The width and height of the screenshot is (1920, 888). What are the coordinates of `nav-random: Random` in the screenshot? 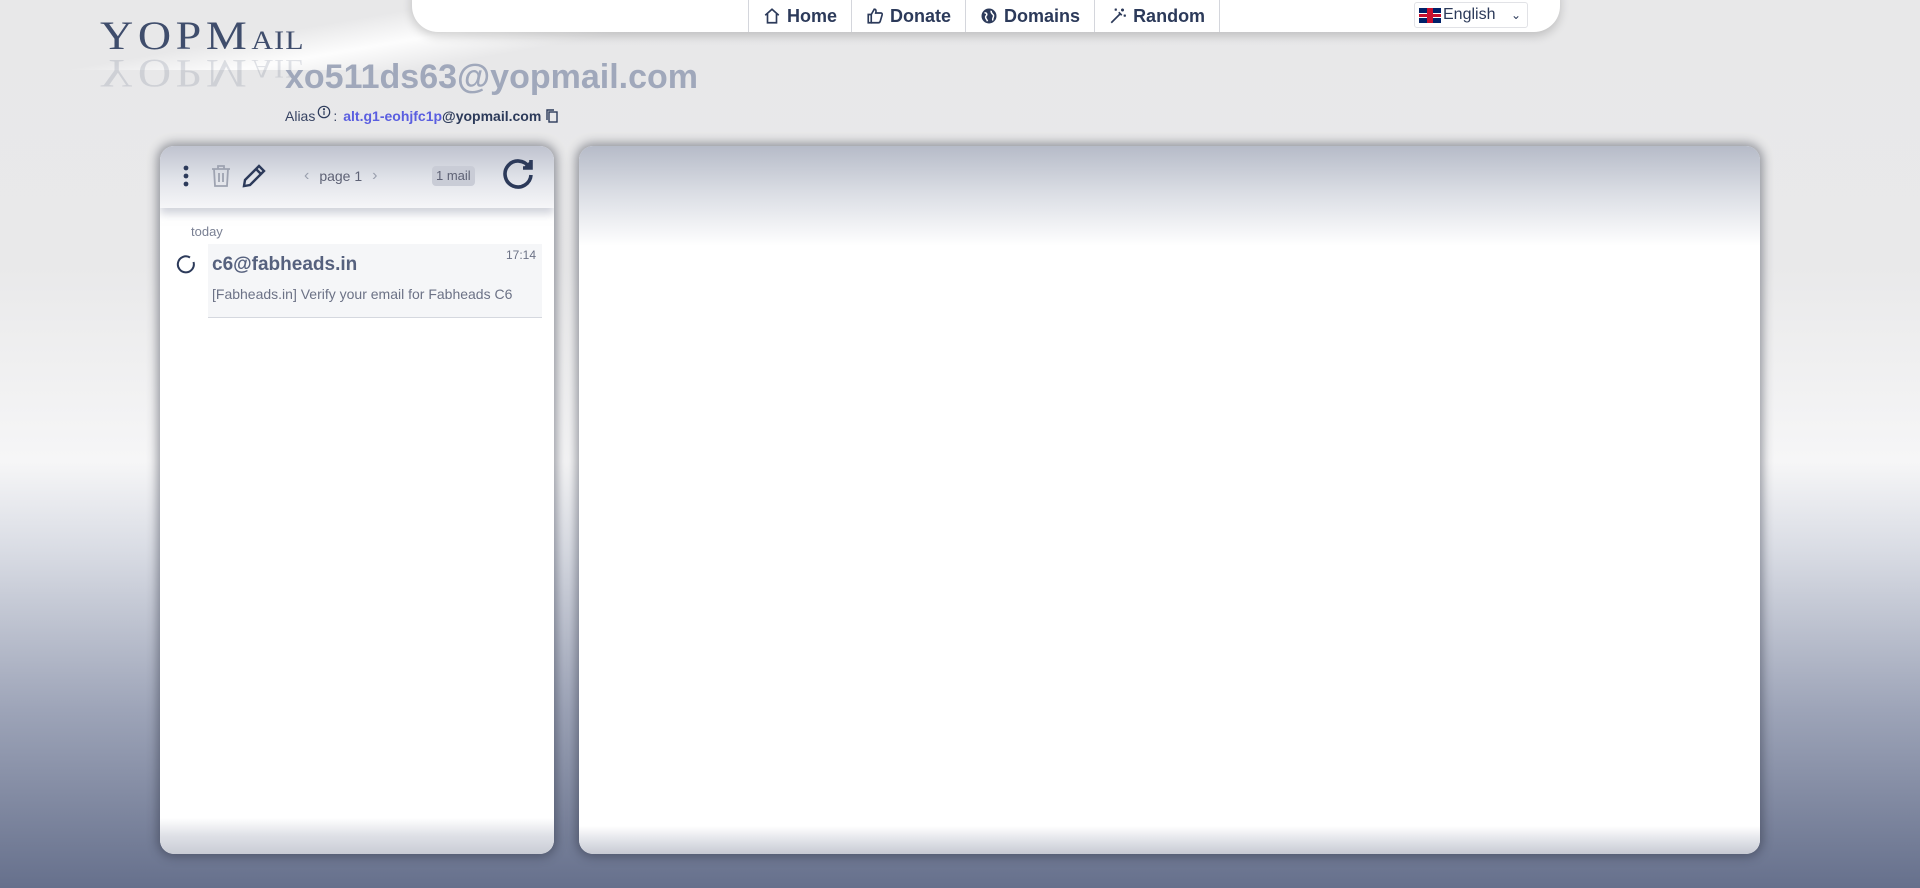 It's located at (1157, 16).